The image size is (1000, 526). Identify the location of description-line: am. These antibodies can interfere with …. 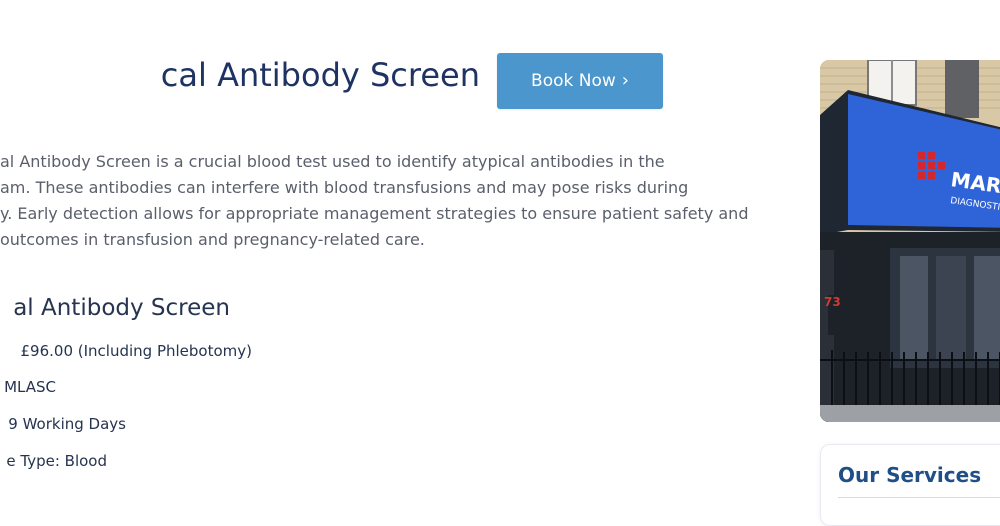
(344, 187).